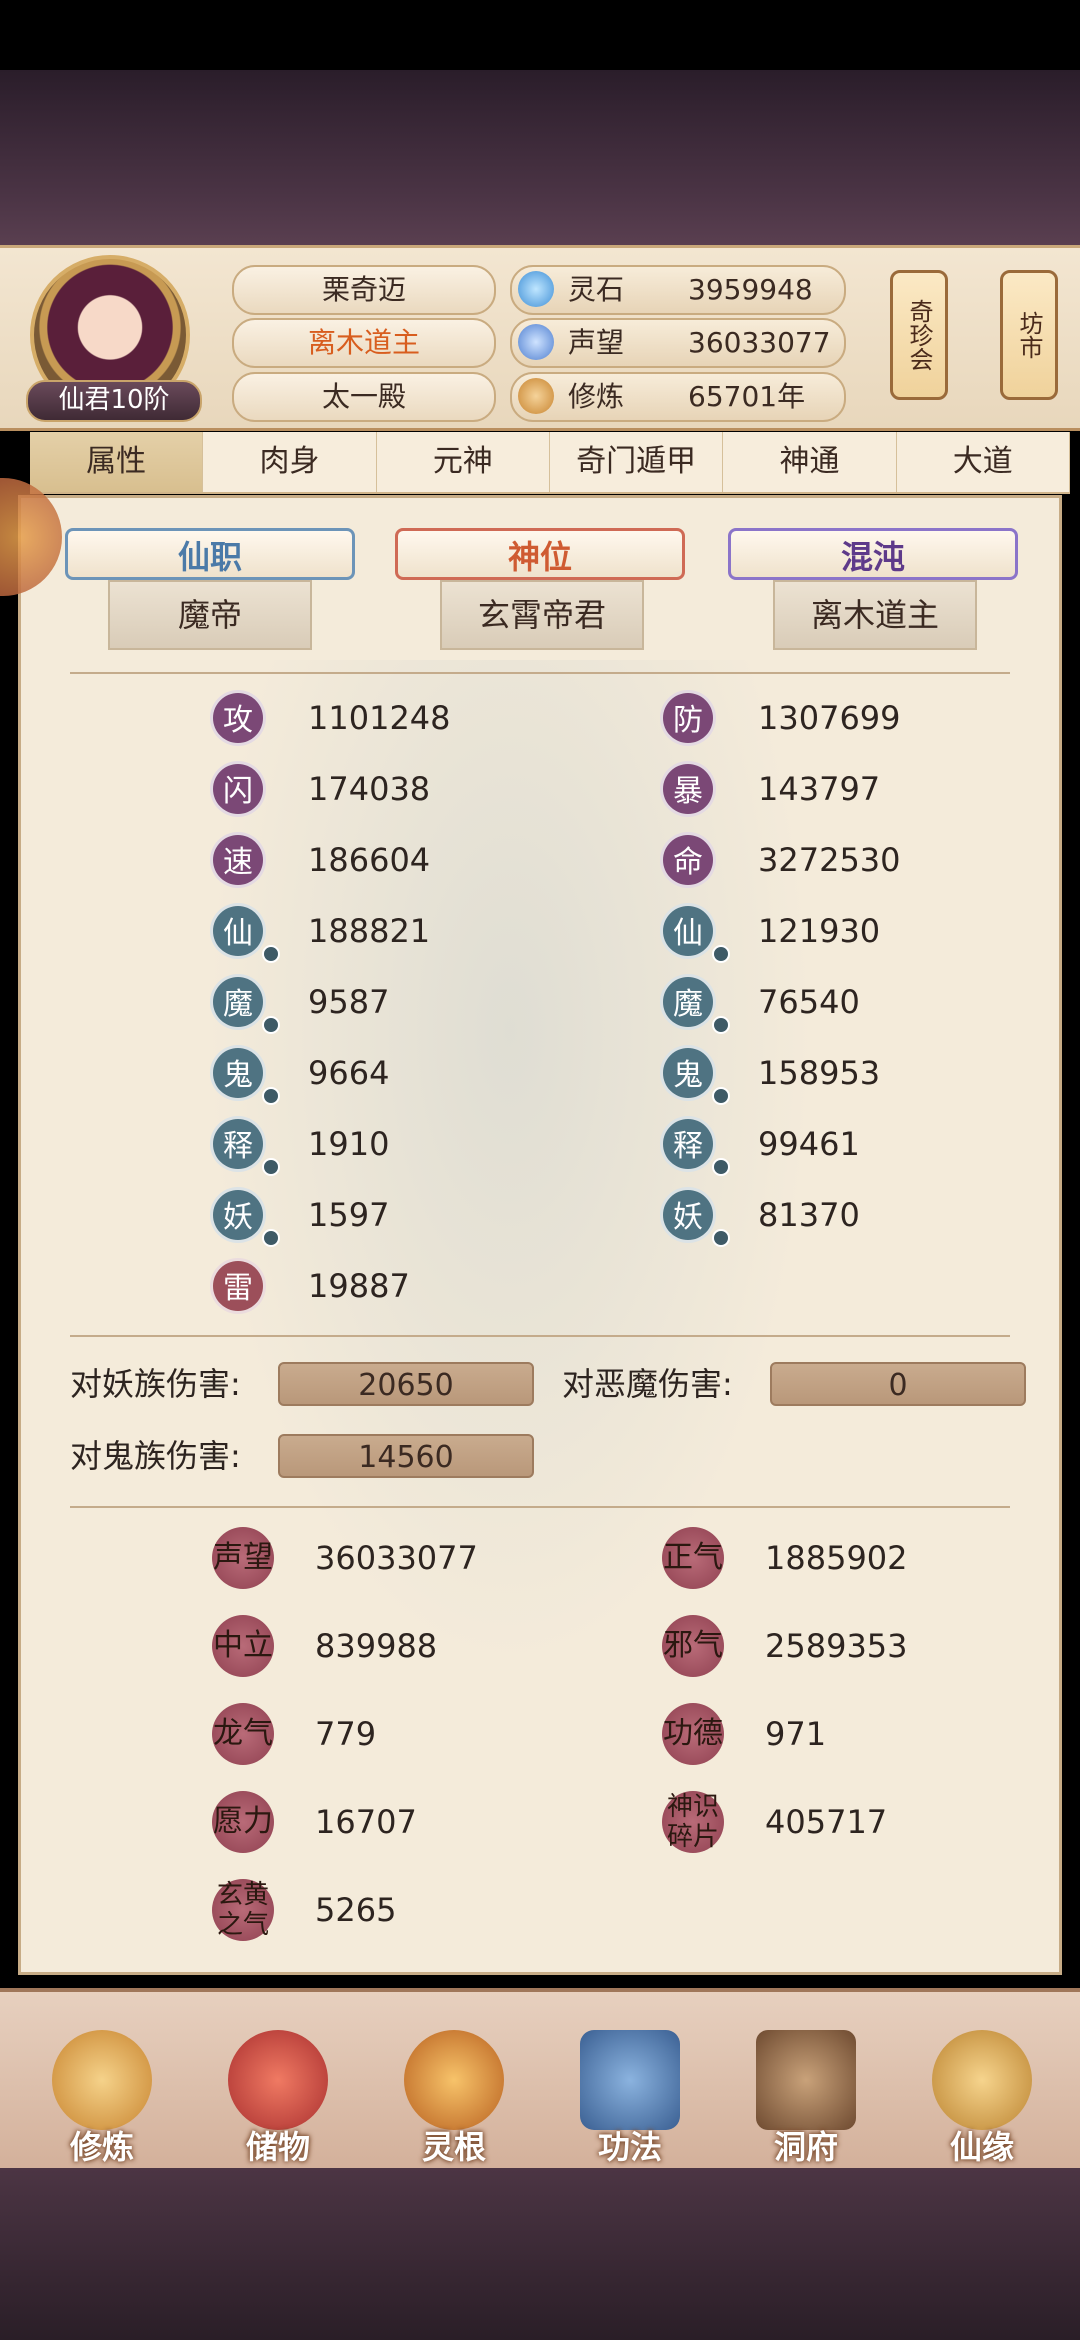 The image size is (1080, 2340). What do you see at coordinates (647, 1384) in the screenshot?
I see `damage-label: 对恶魔伤害:` at bounding box center [647, 1384].